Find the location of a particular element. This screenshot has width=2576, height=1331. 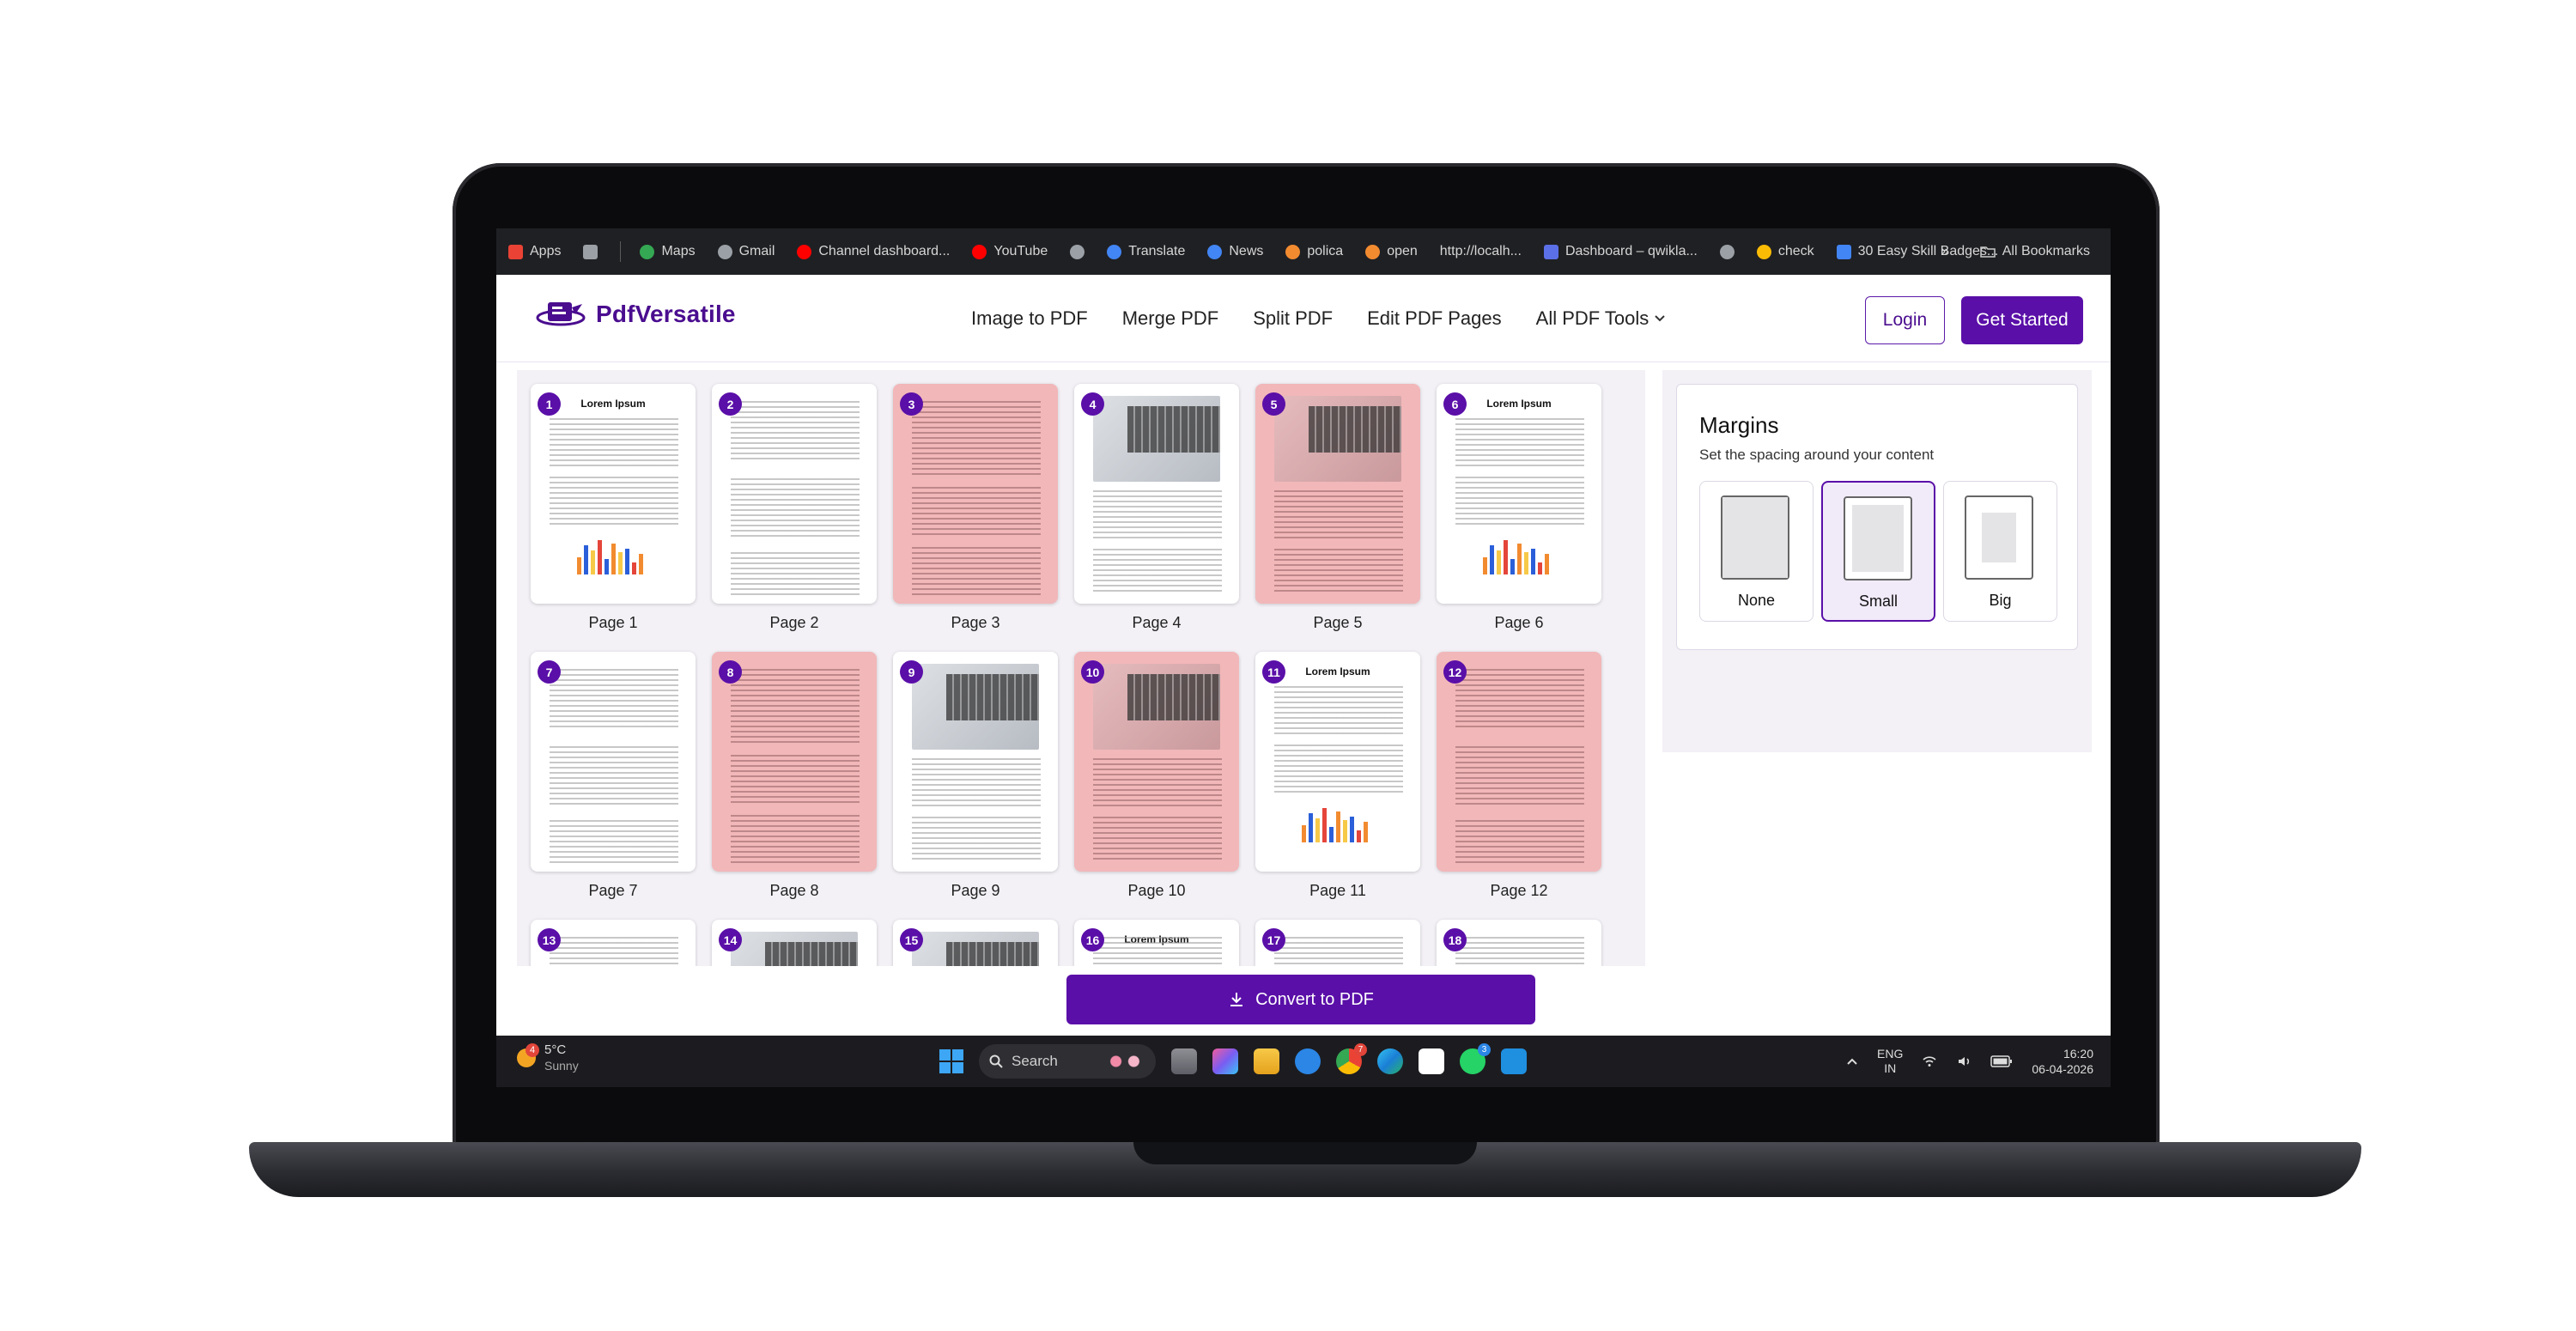

capcut-icon is located at coordinates (1431, 1061).